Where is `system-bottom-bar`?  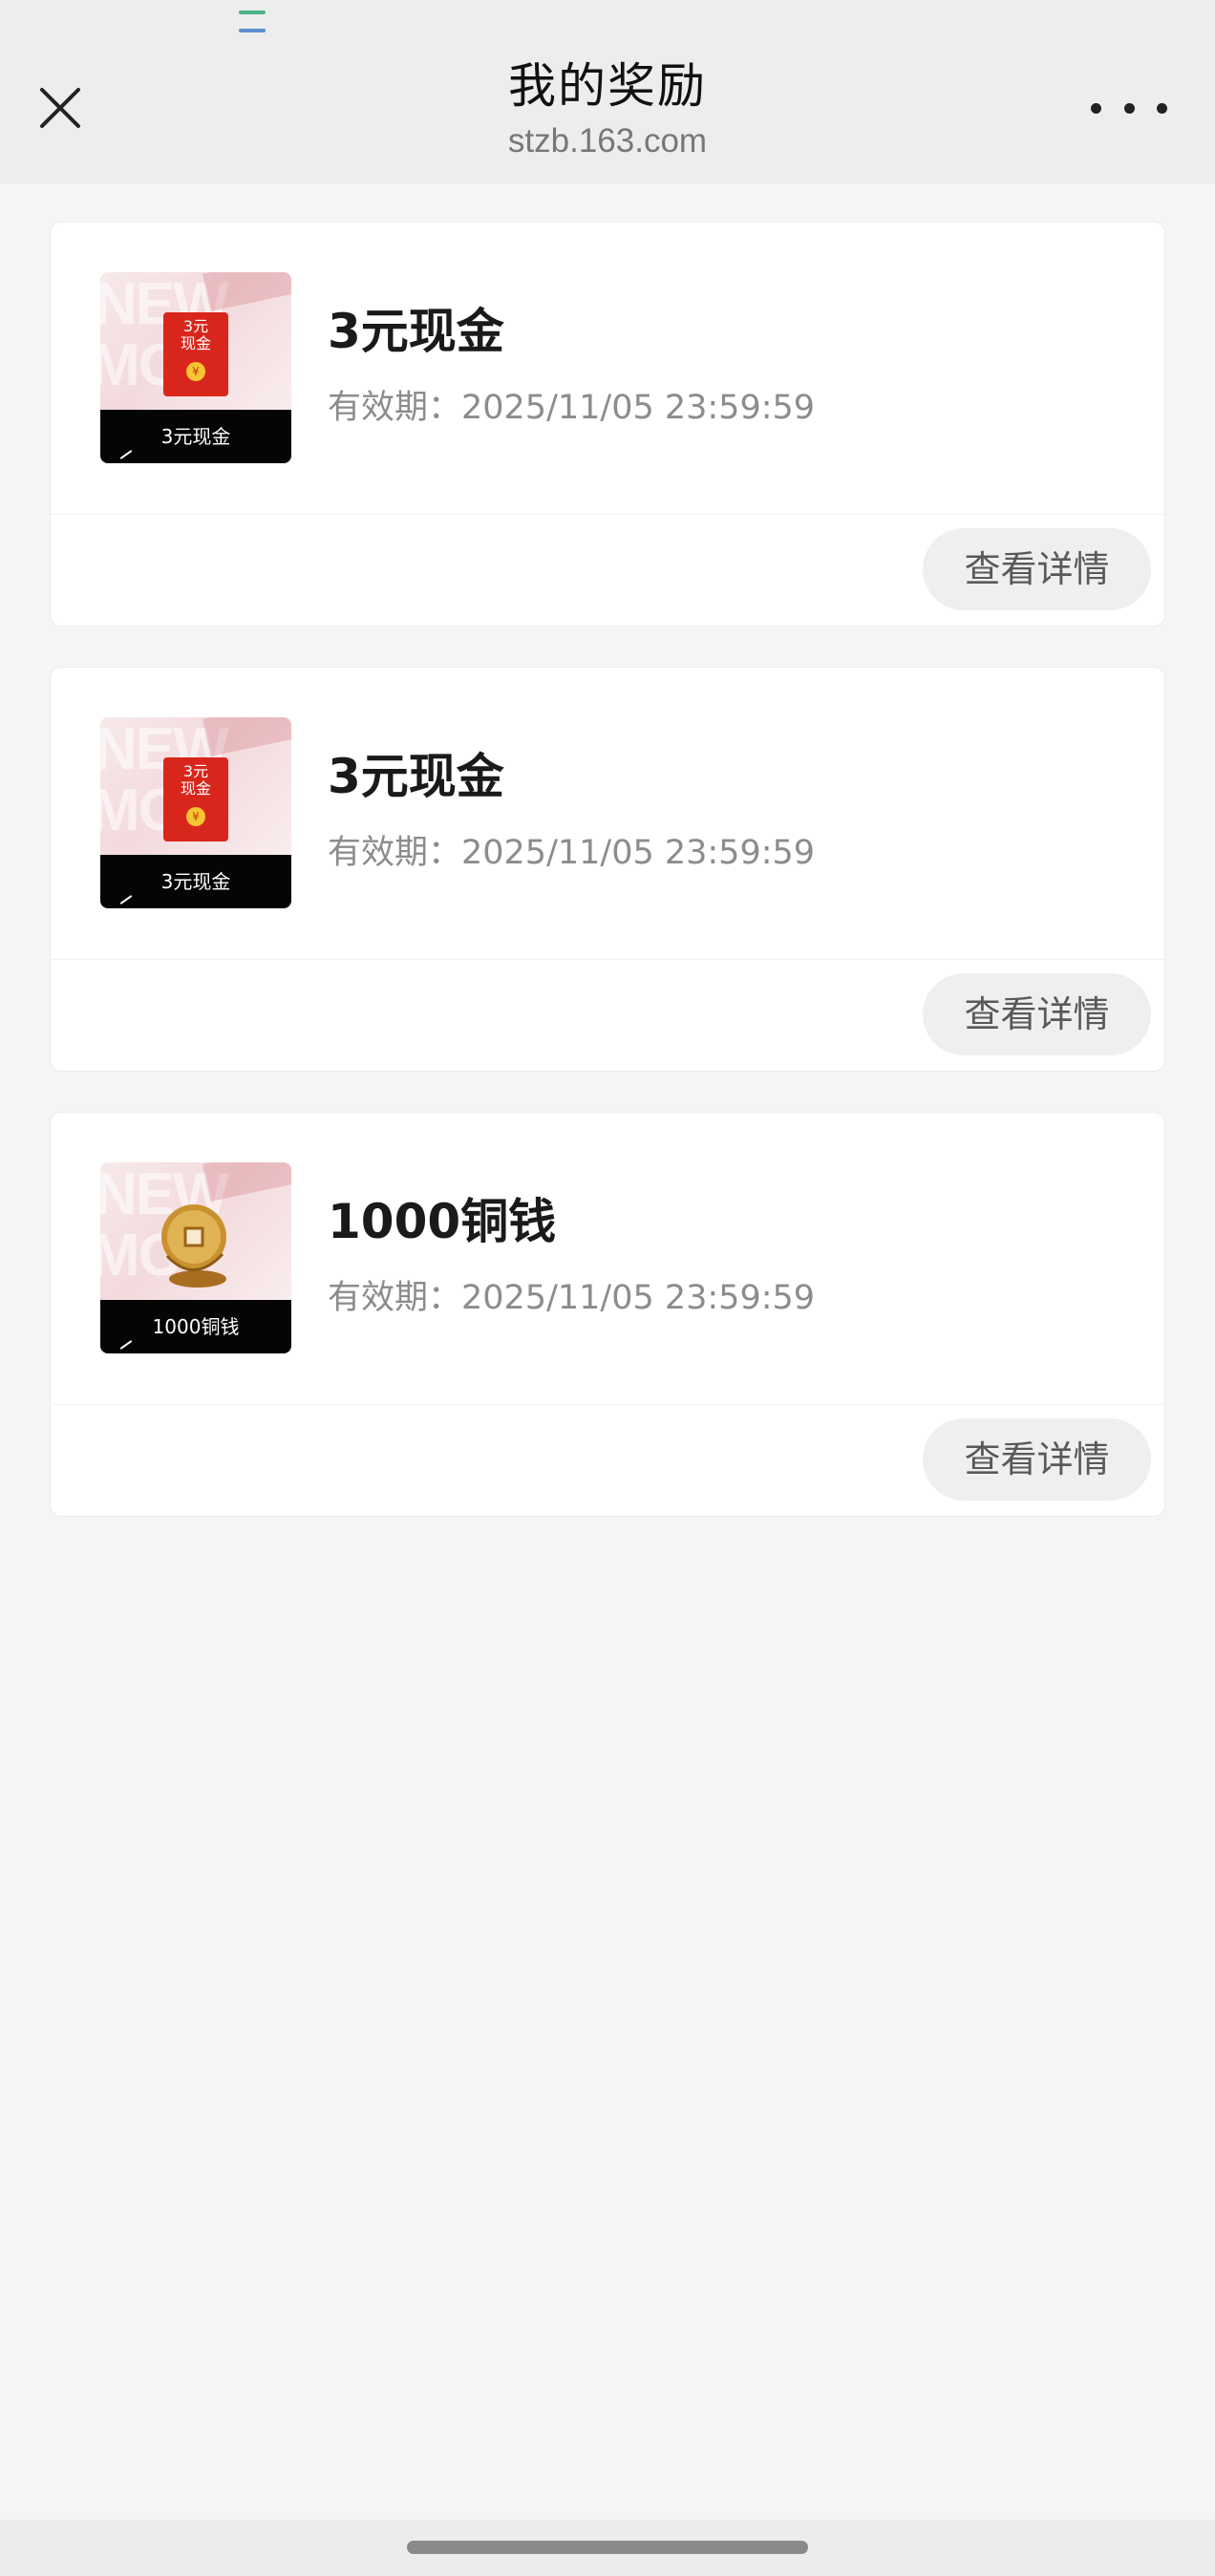 system-bottom-bar is located at coordinates (607, 2548).